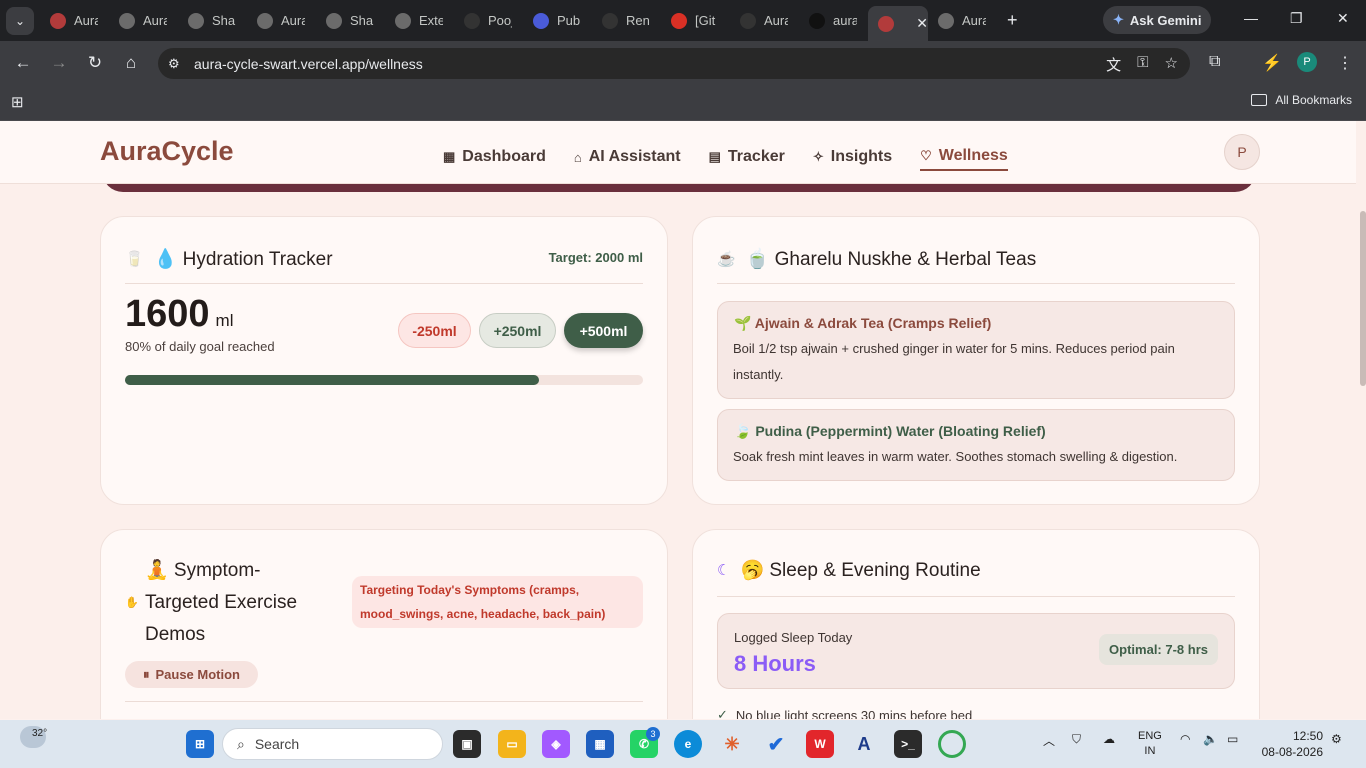 Image resolution: width=1366 pixels, height=768 pixels. Describe the element at coordinates (517, 330) in the screenshot. I see `plus-250-button: +250ml` at that location.